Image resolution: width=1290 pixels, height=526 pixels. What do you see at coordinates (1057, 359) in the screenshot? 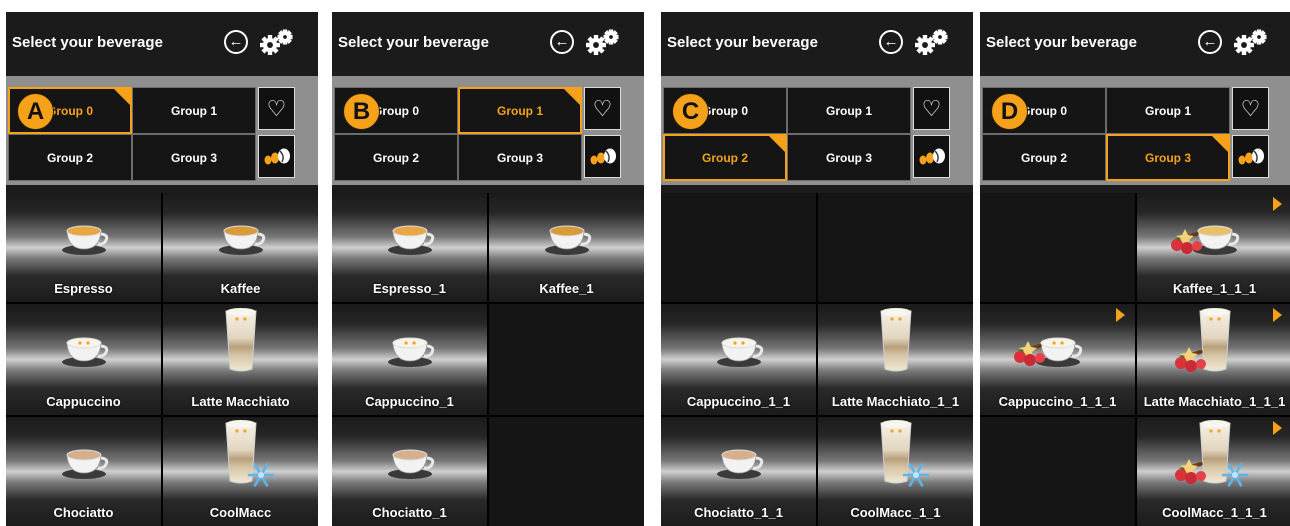
I see `beverage-tile: Cappuccino_1_1_1` at bounding box center [1057, 359].